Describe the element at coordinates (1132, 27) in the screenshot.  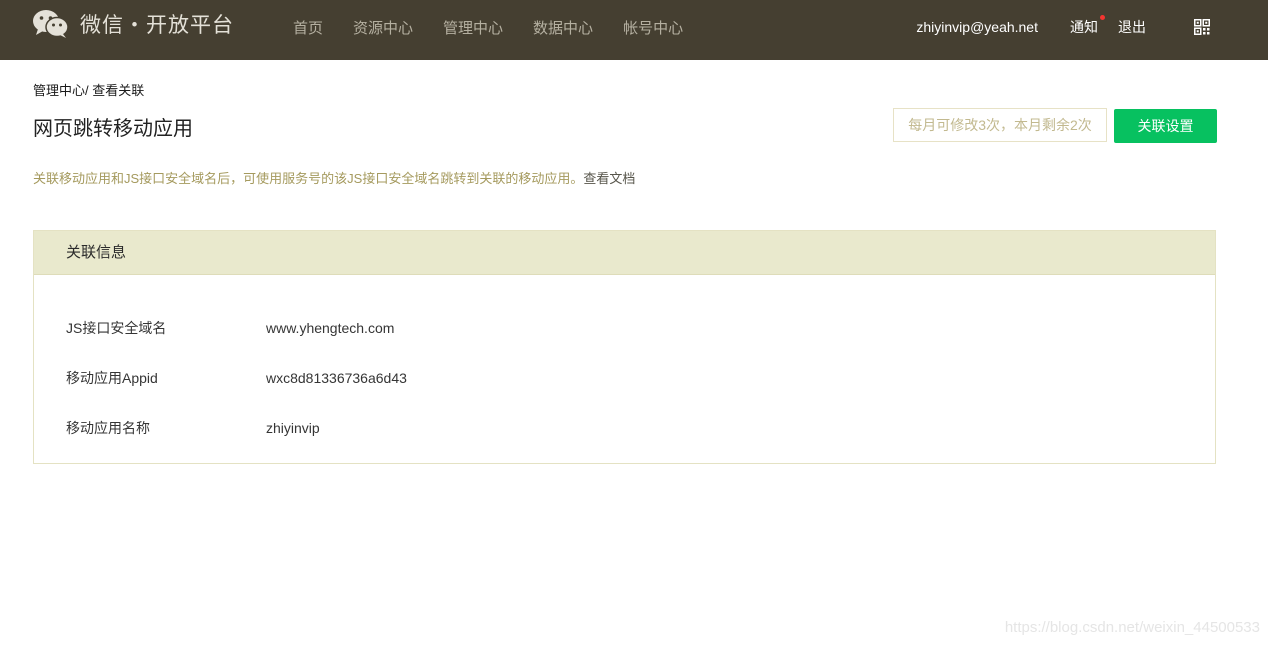
I see `logout-link: 退出` at that location.